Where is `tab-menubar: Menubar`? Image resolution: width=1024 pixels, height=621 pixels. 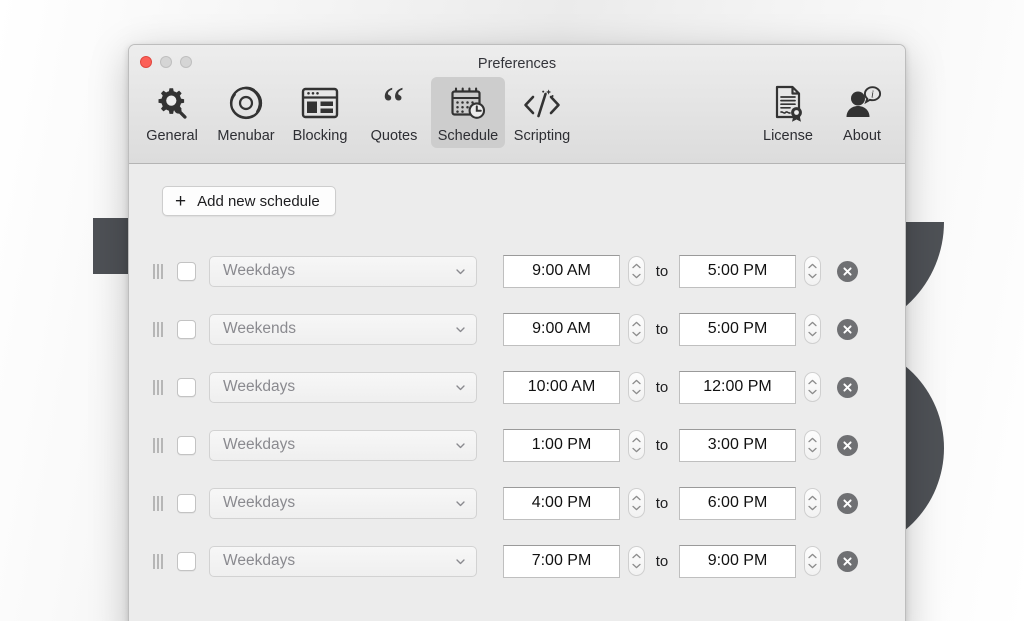 tab-menubar: Menubar is located at coordinates (246, 112).